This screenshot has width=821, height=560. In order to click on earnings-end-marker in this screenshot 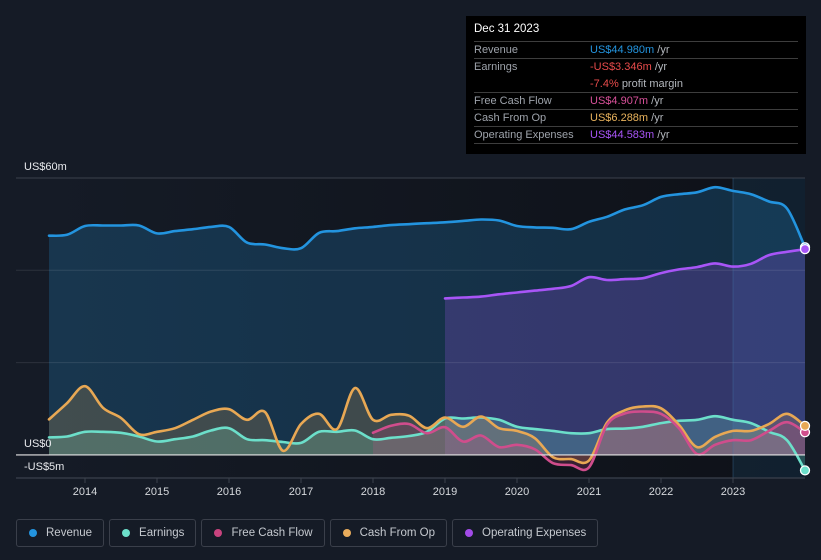, I will do `click(805, 470)`.